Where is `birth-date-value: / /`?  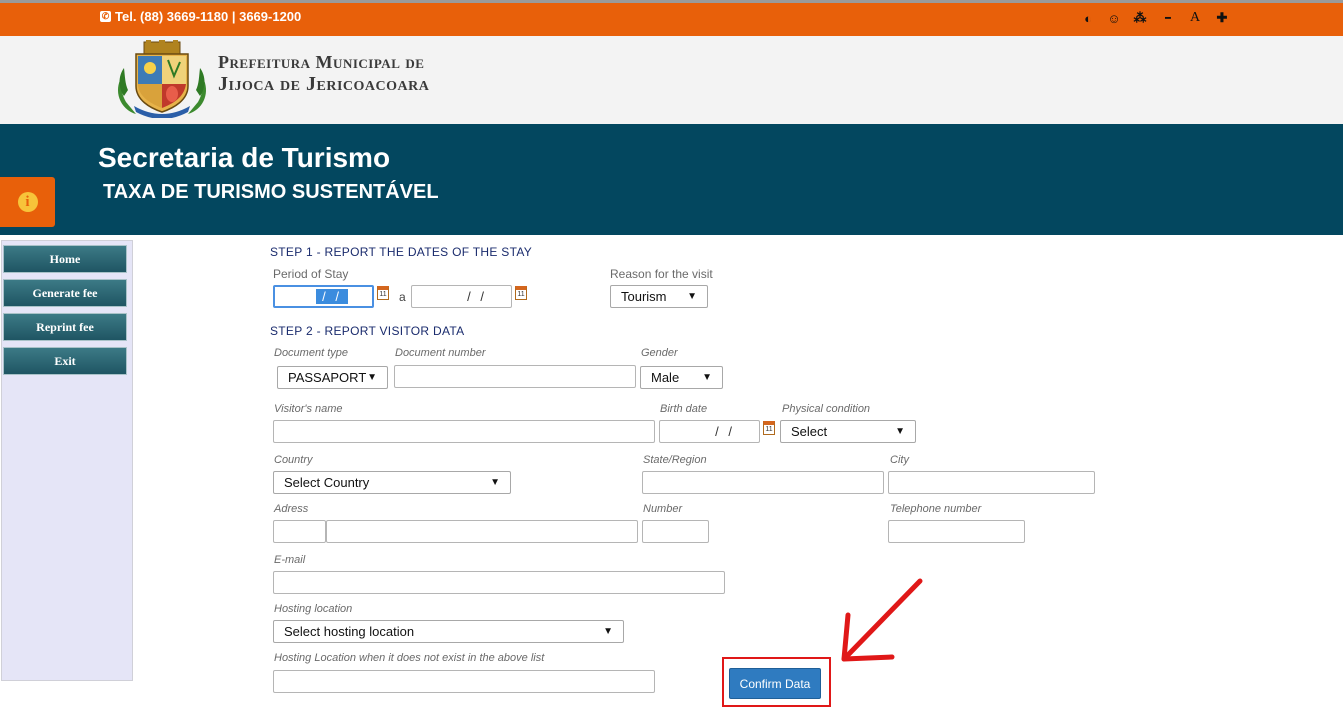
birth-date-value: / / is located at coordinates (725, 431).